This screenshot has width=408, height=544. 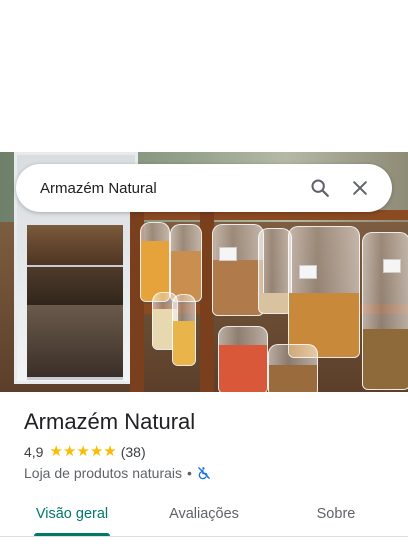 I want to click on place-category: Loja de produtos naturais, so click(x=103, y=473).